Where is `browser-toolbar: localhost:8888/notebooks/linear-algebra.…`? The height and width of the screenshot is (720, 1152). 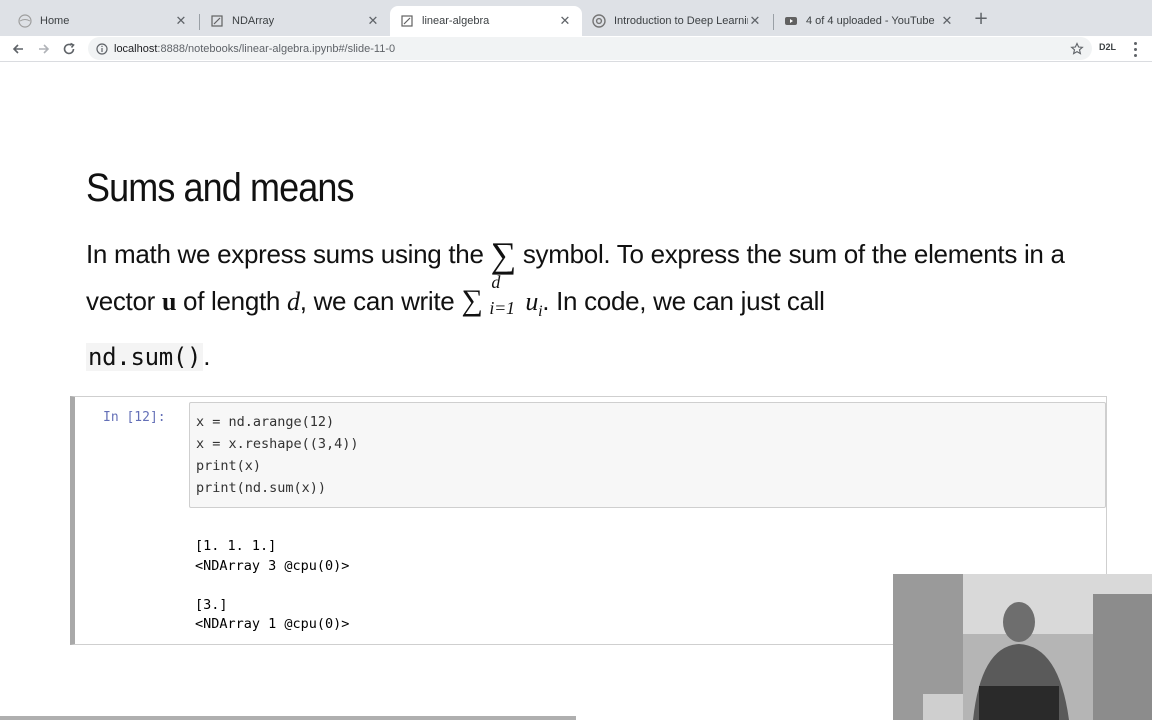
browser-toolbar: localhost:8888/notebooks/linear-algebra.… is located at coordinates (576, 49).